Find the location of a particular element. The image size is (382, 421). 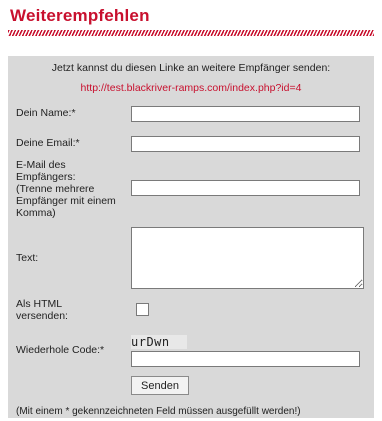

send-button: Senden is located at coordinates (160, 385).